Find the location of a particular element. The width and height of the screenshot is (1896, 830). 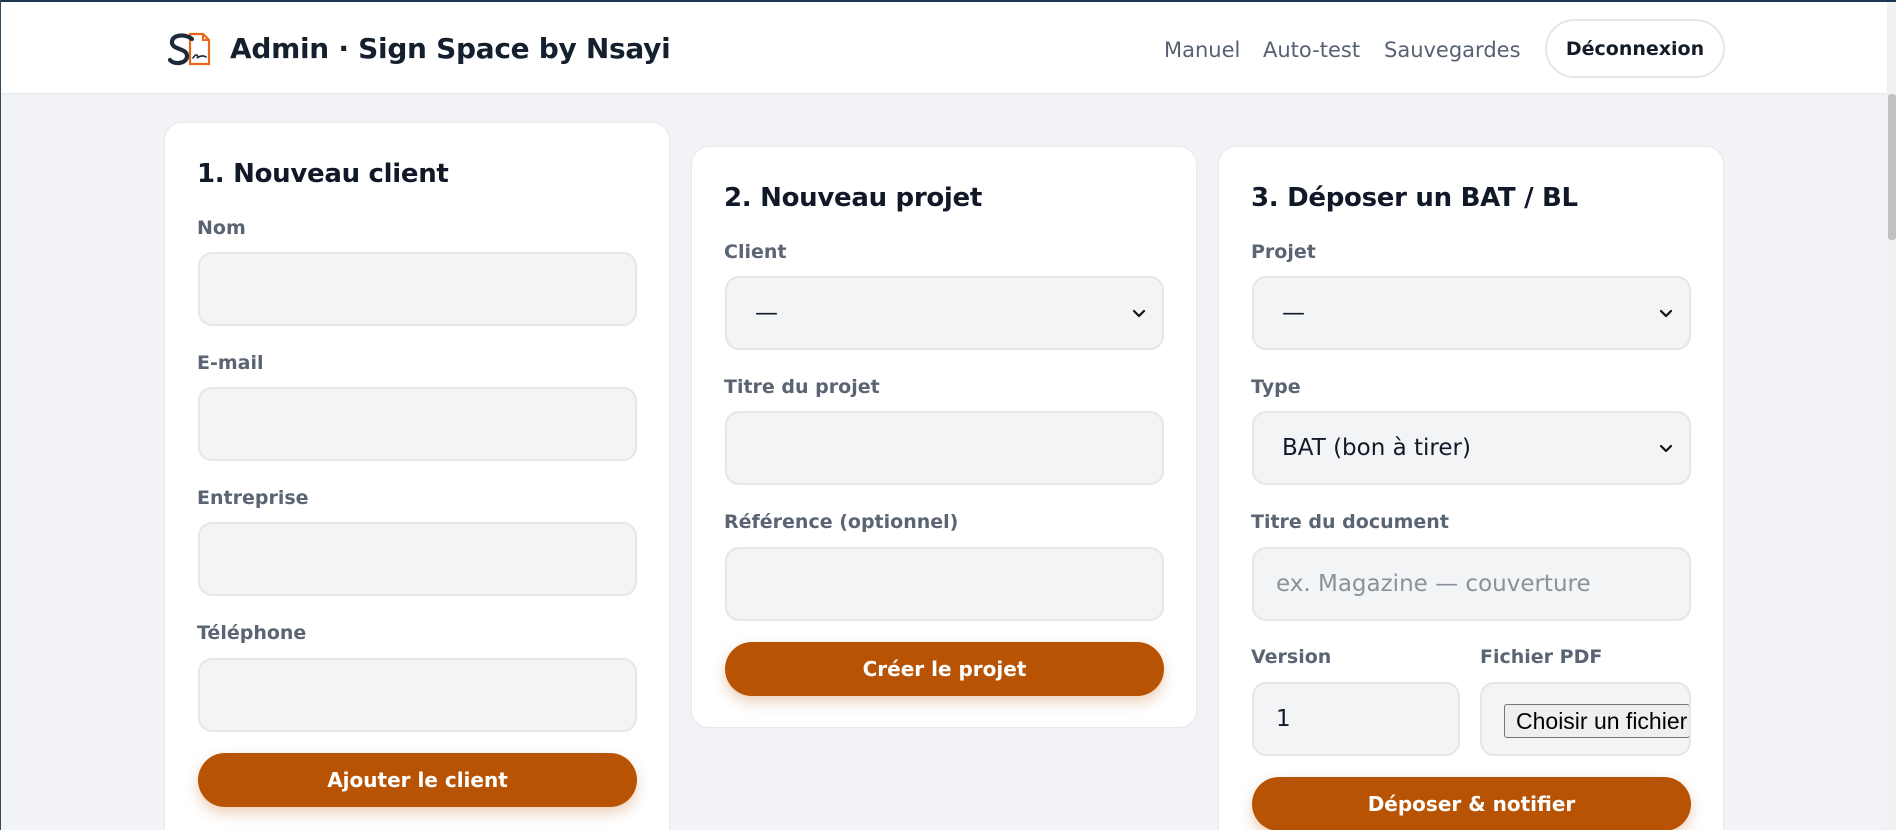

type-label: Type is located at coordinates (1276, 387).